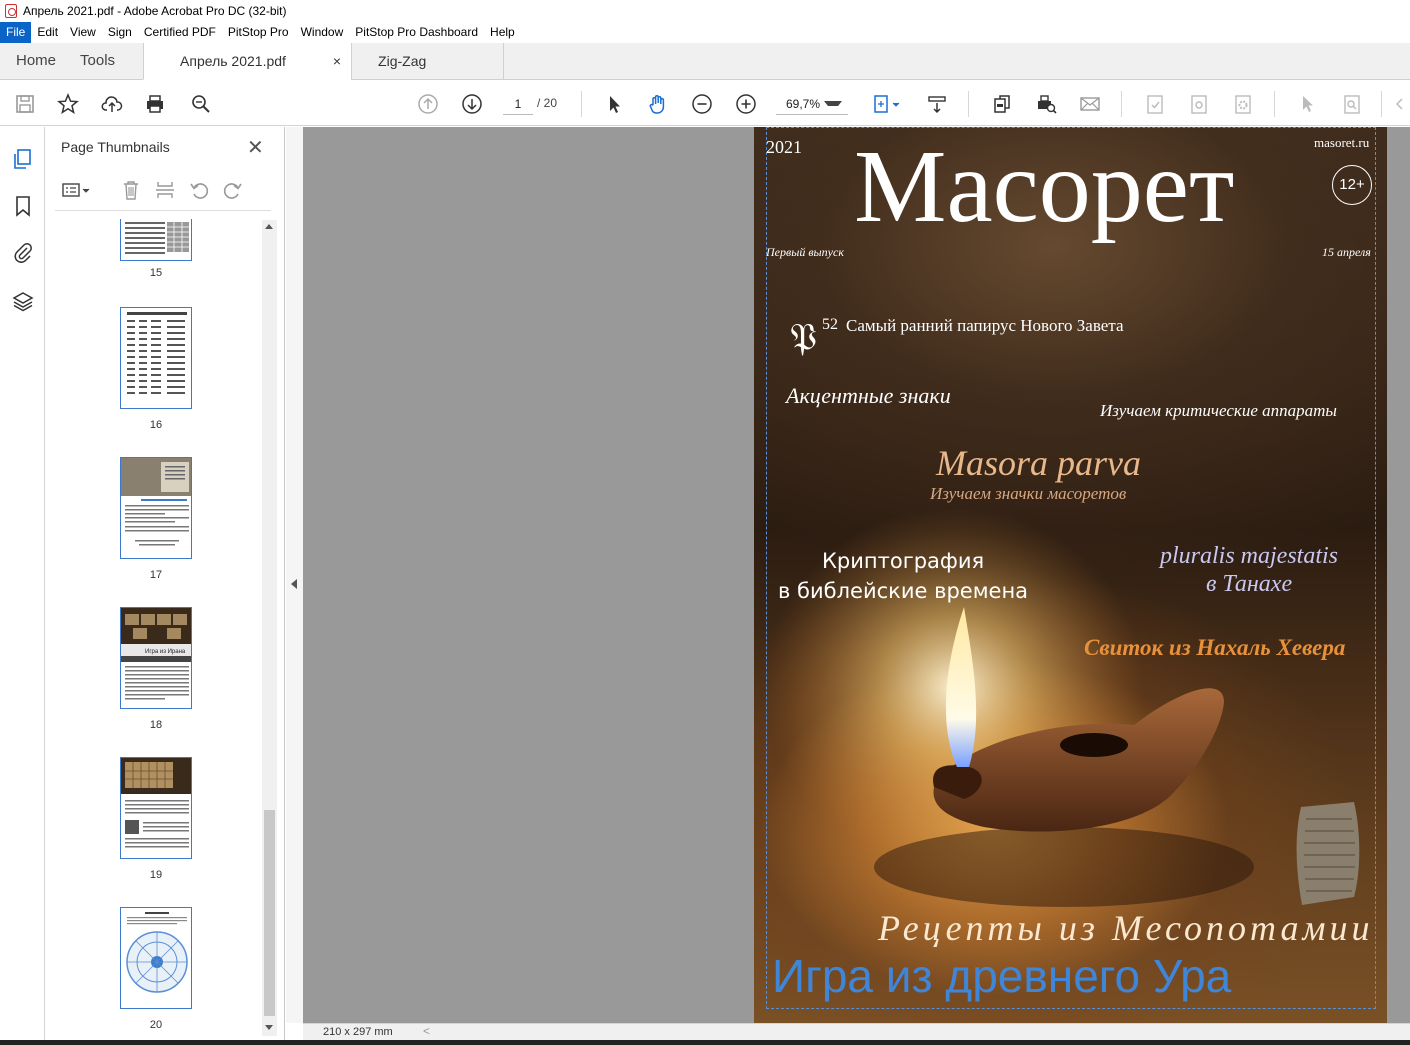 The image size is (1410, 1045). What do you see at coordinates (269, 913) in the screenshot?
I see `scrollbar-thumb` at bounding box center [269, 913].